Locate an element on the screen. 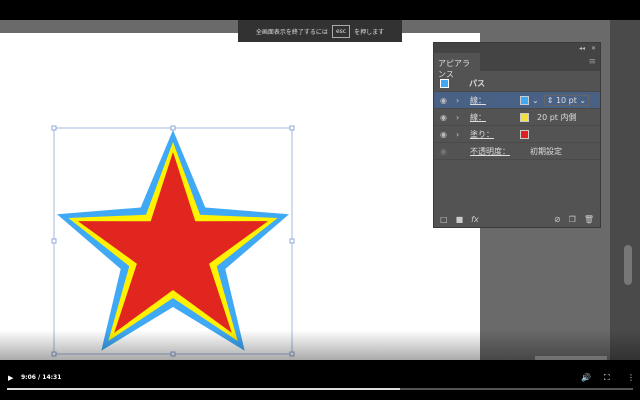 The width and height of the screenshot is (640, 400). fullscreen-toast: 全画面表示を終了するには esc を押します is located at coordinates (320, 31).